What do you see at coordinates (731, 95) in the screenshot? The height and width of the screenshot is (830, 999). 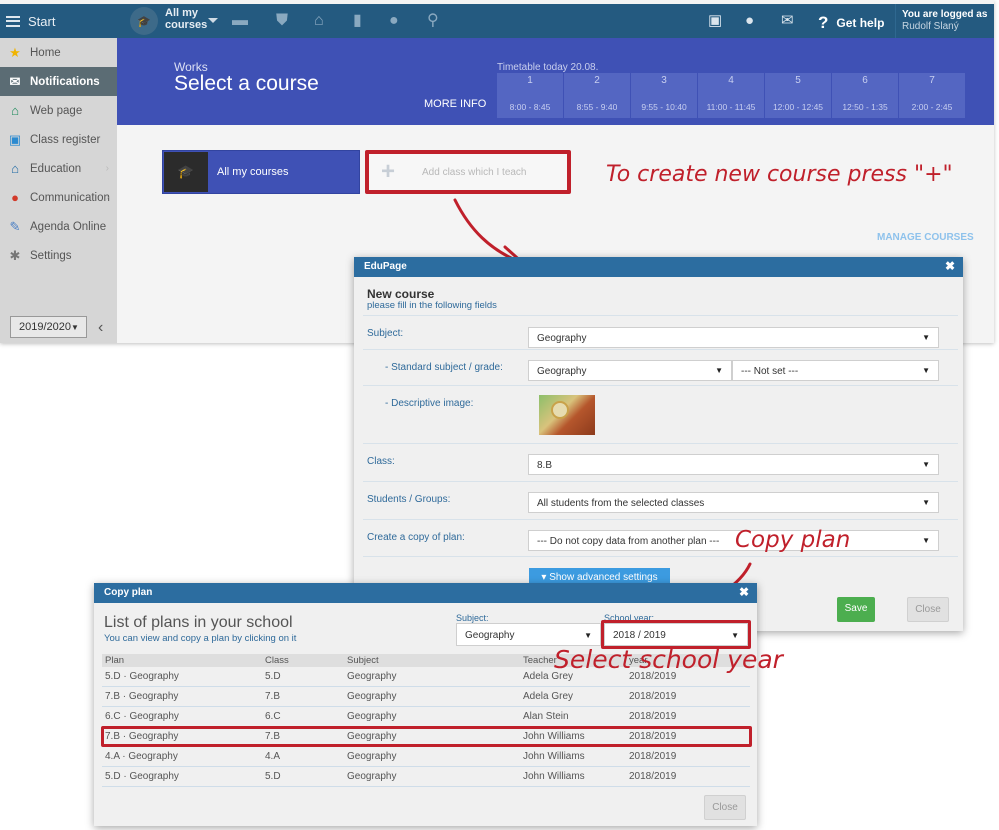 I see `timetable-period: 4 11:00 - 11:45` at bounding box center [731, 95].